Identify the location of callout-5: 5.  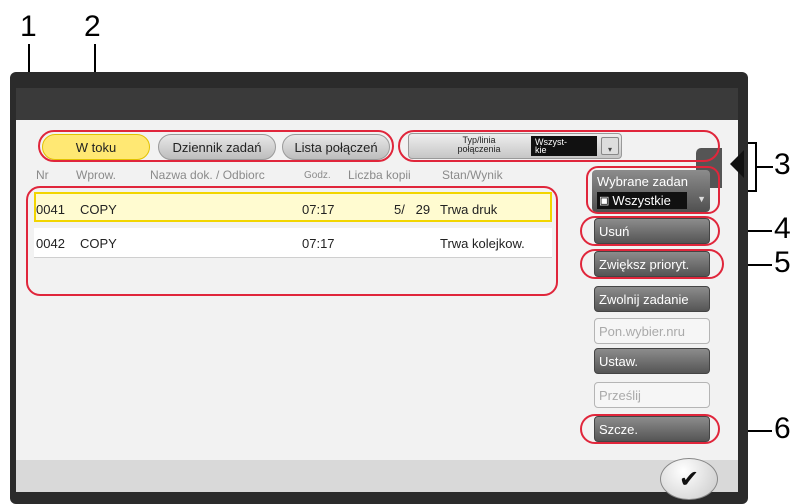
(782, 262).